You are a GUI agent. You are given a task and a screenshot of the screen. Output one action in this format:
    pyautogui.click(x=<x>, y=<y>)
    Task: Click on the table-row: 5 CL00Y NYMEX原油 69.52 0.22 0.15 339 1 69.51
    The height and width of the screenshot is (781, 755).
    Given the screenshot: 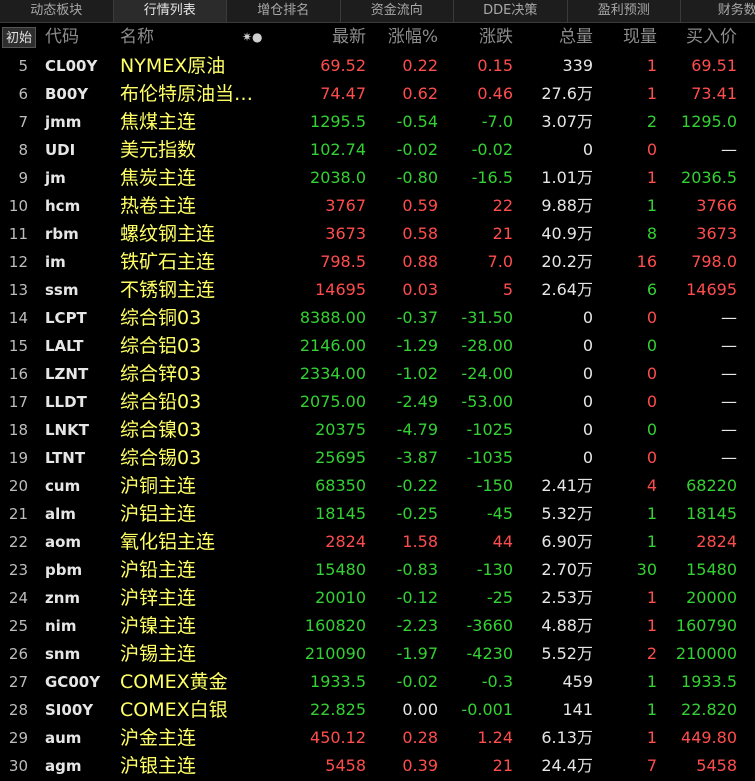 What is the action you would take?
    pyautogui.click(x=377, y=66)
    